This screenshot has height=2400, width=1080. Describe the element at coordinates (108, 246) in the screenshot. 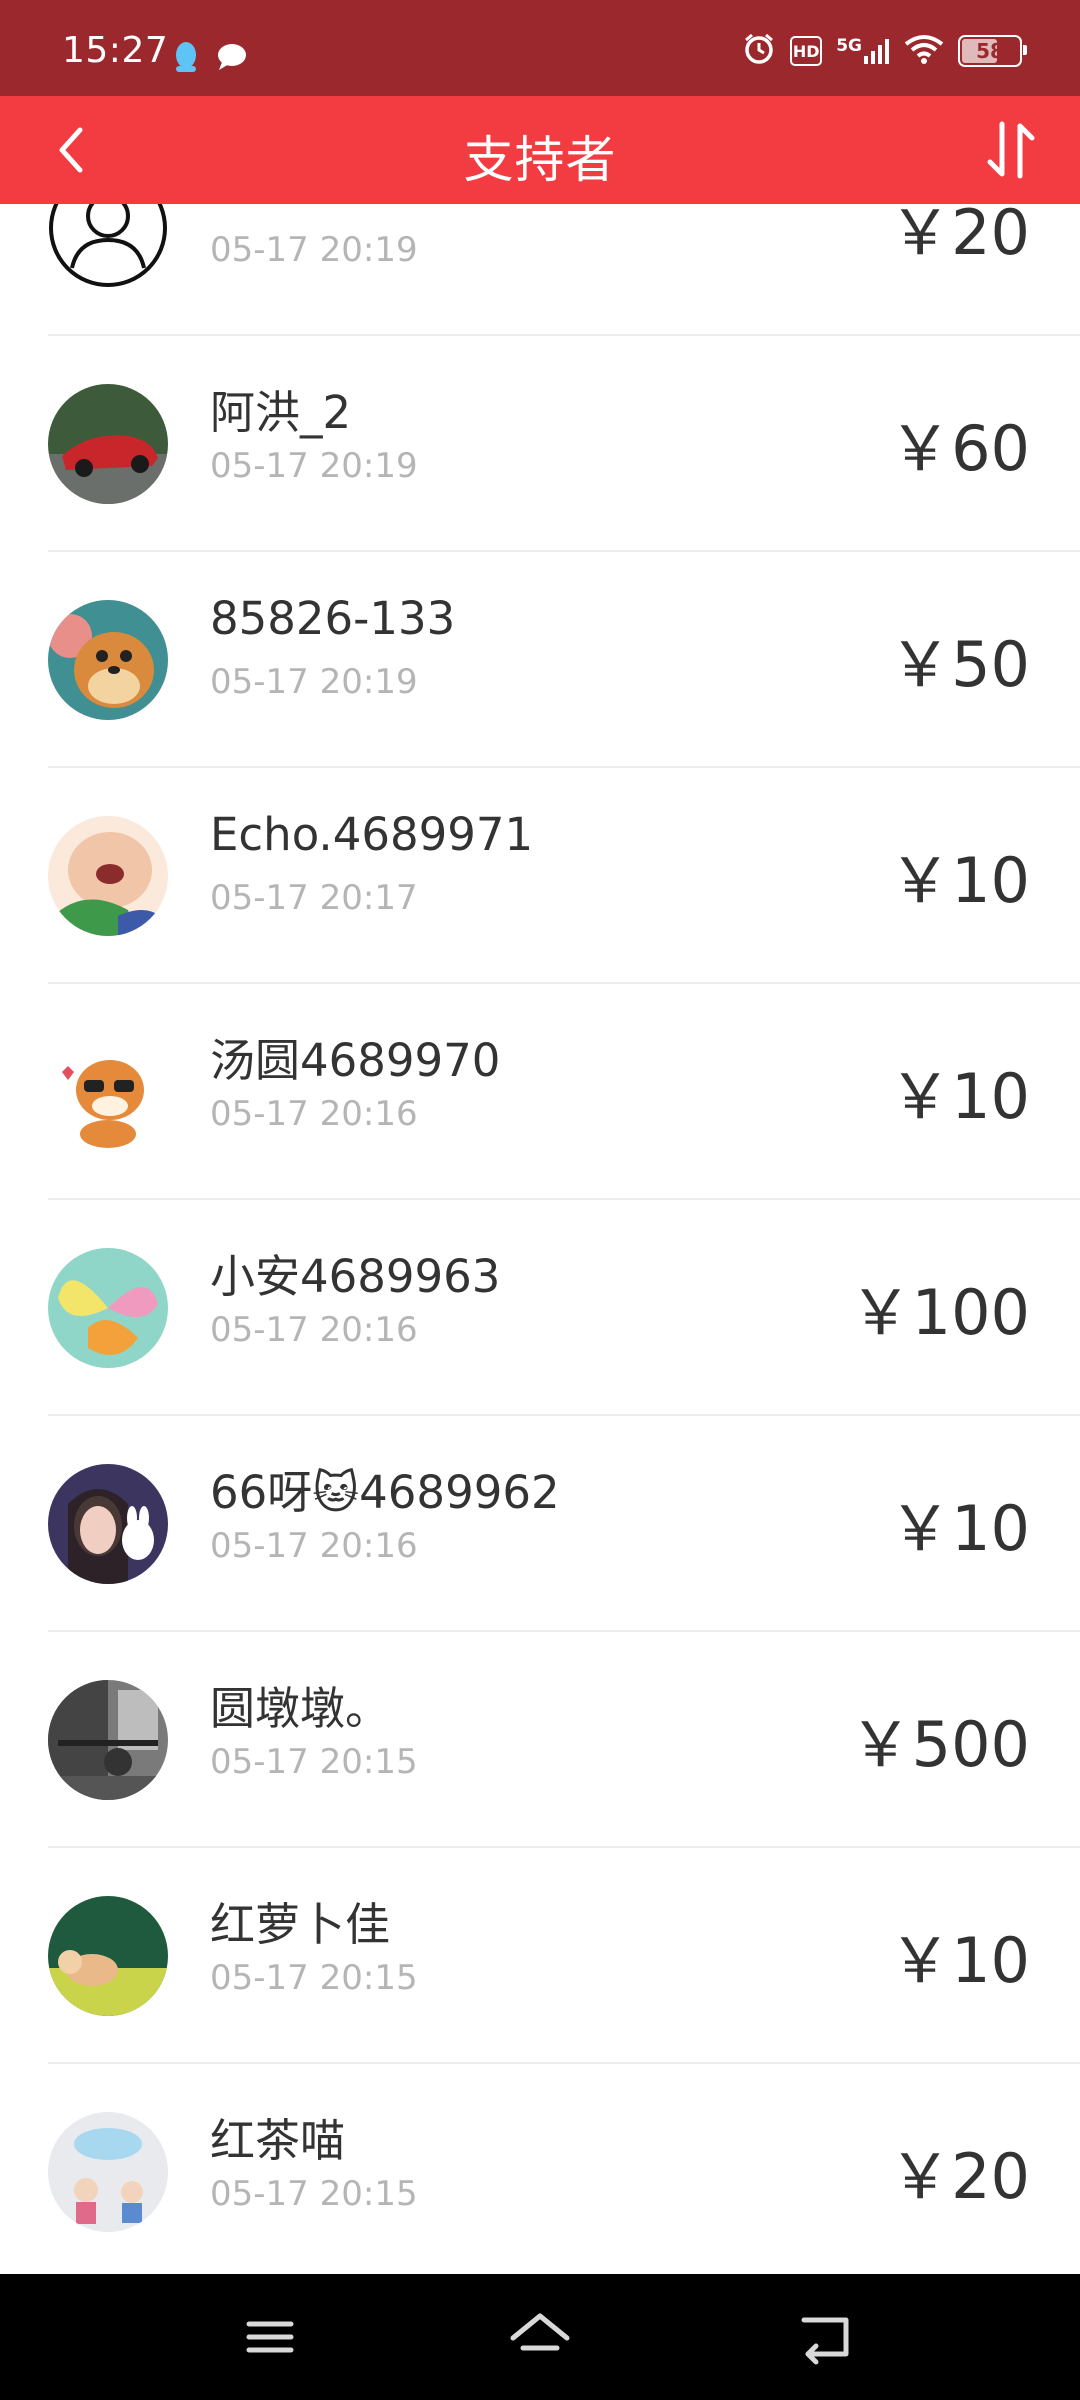

I see `avatar-default-user-icon` at that location.